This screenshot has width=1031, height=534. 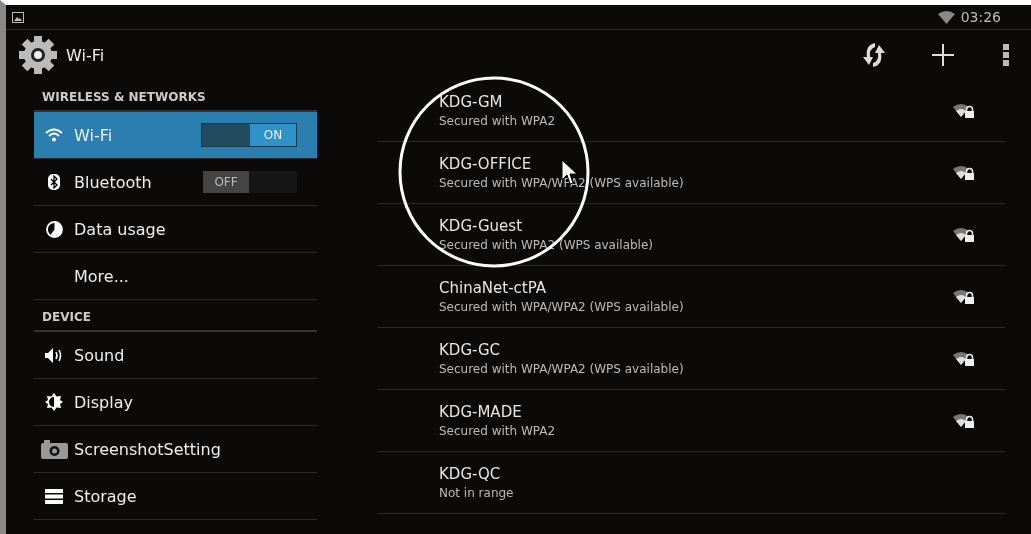 I want to click on network-item: KDG-QC Not in range, so click(x=691, y=483).